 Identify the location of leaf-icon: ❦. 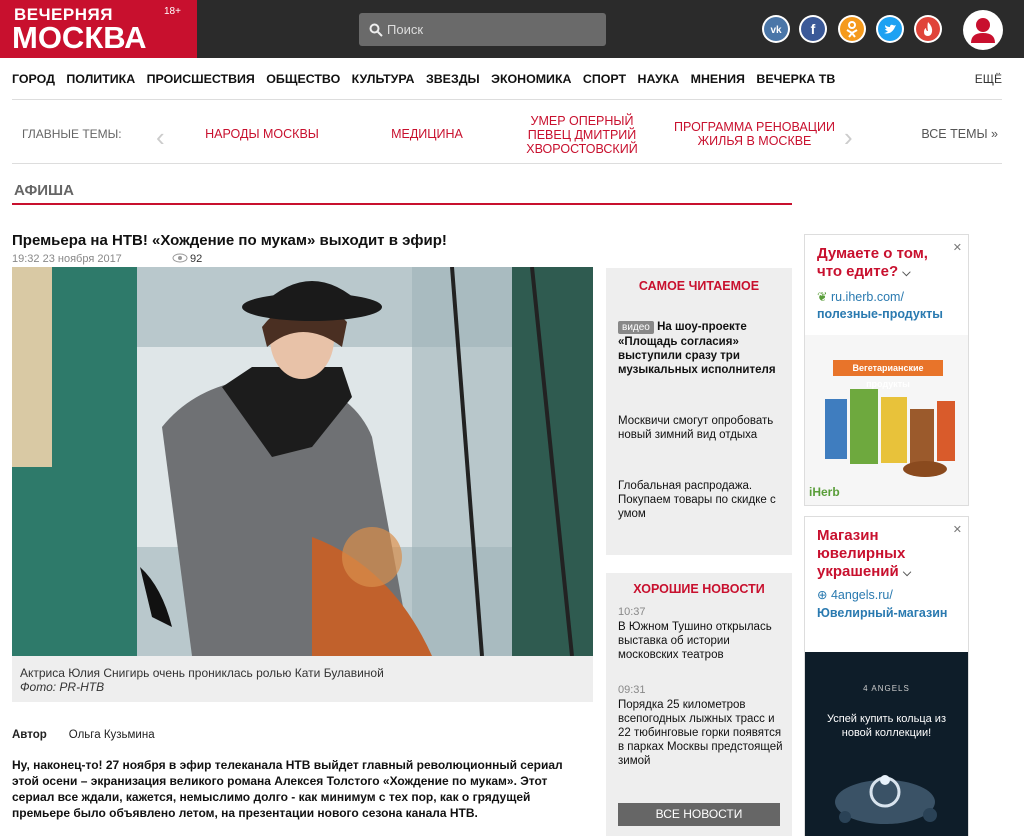
(822, 297).